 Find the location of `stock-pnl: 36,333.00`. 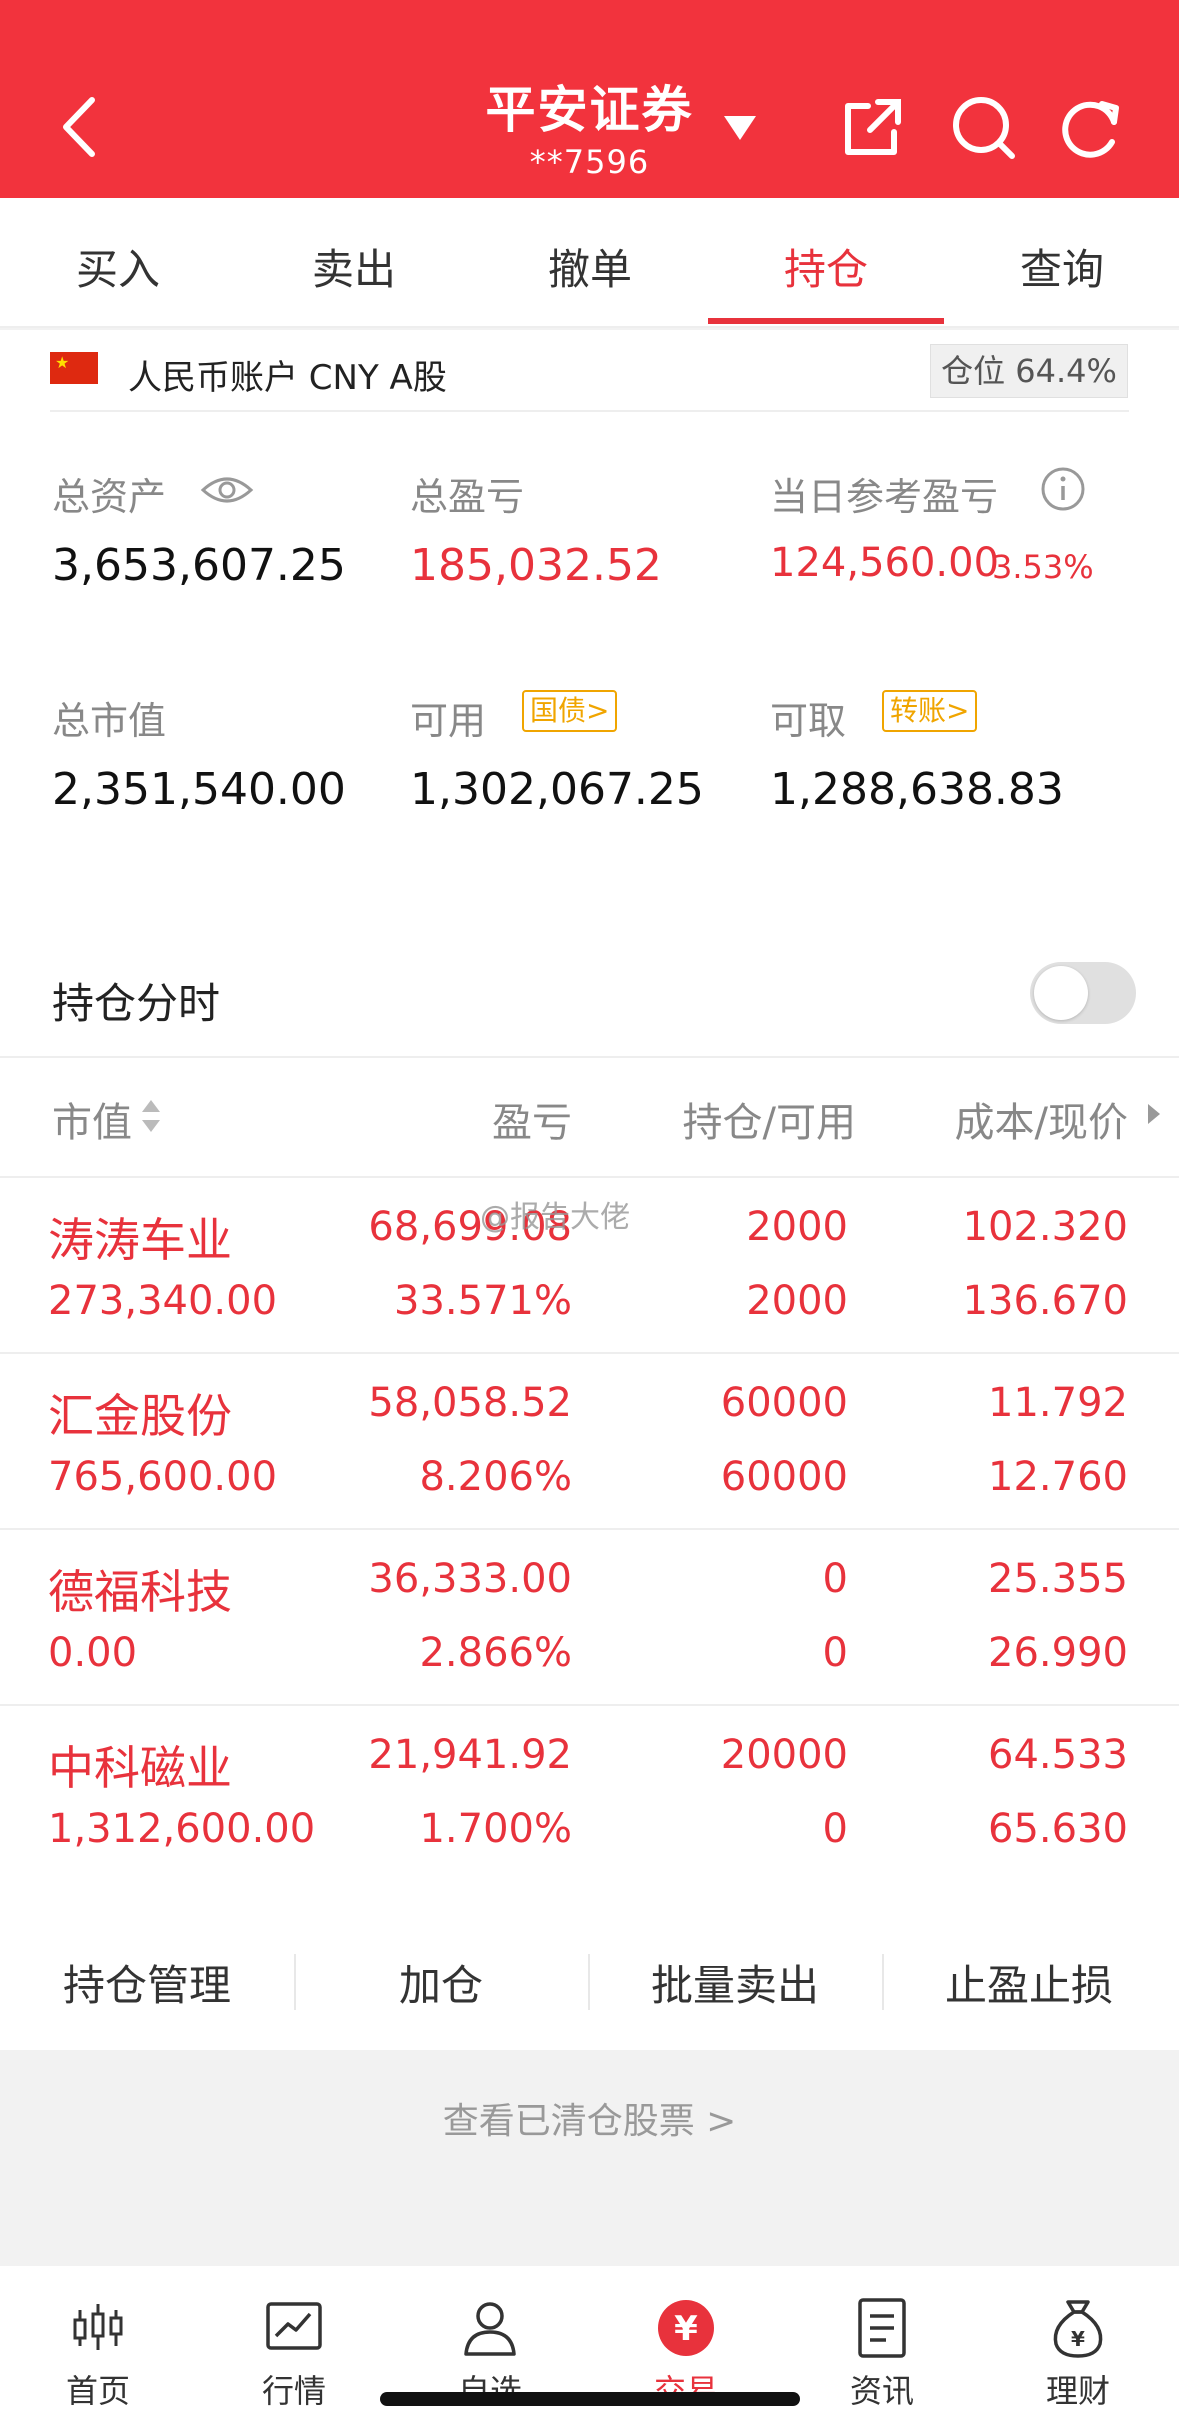

stock-pnl: 36,333.00 is located at coordinates (470, 1579).